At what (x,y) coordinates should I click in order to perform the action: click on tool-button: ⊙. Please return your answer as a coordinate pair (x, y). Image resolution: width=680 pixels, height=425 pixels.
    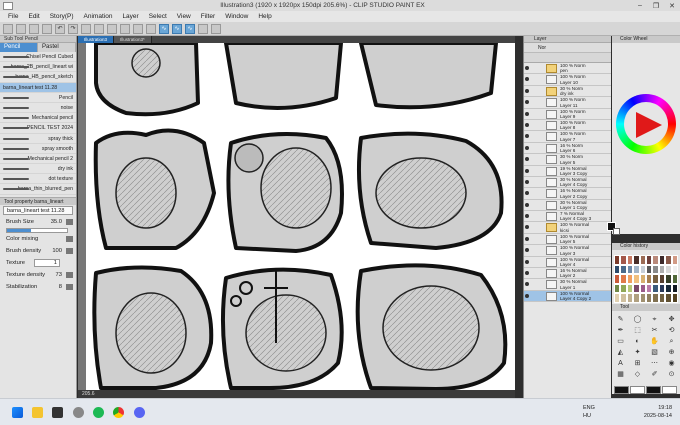
    Looking at the image, I should click on (671, 374).